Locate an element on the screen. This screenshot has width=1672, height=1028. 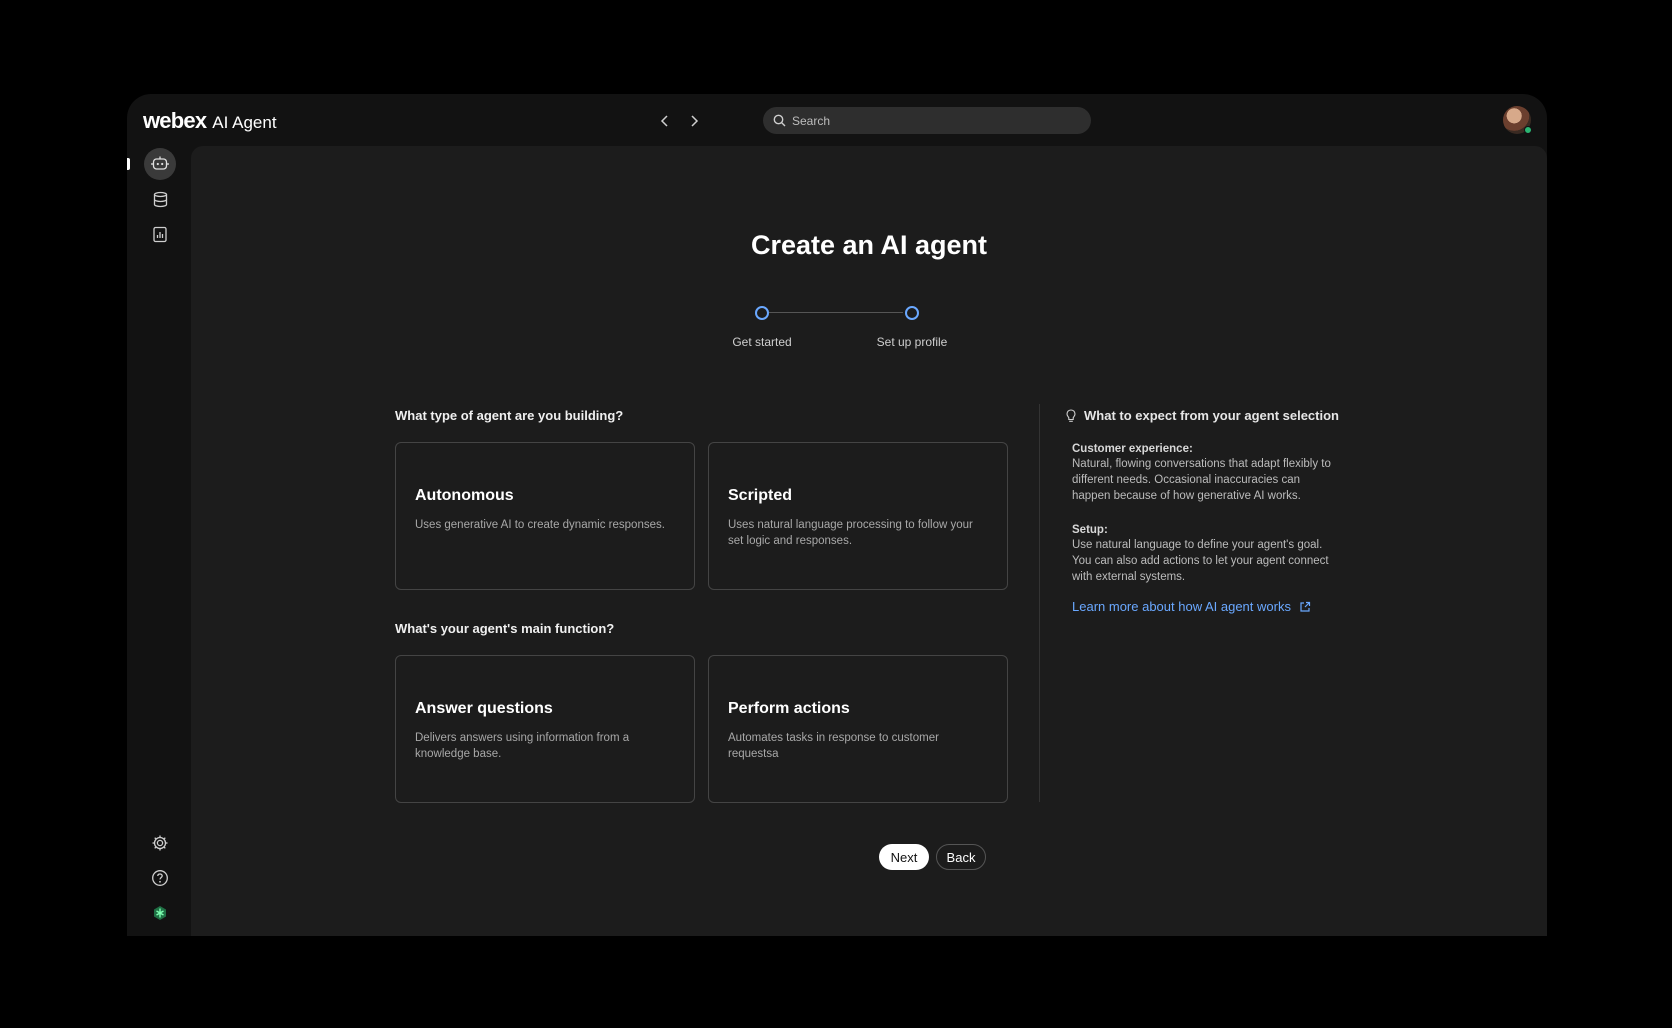
chevron-right-icon is located at coordinates (695, 121).